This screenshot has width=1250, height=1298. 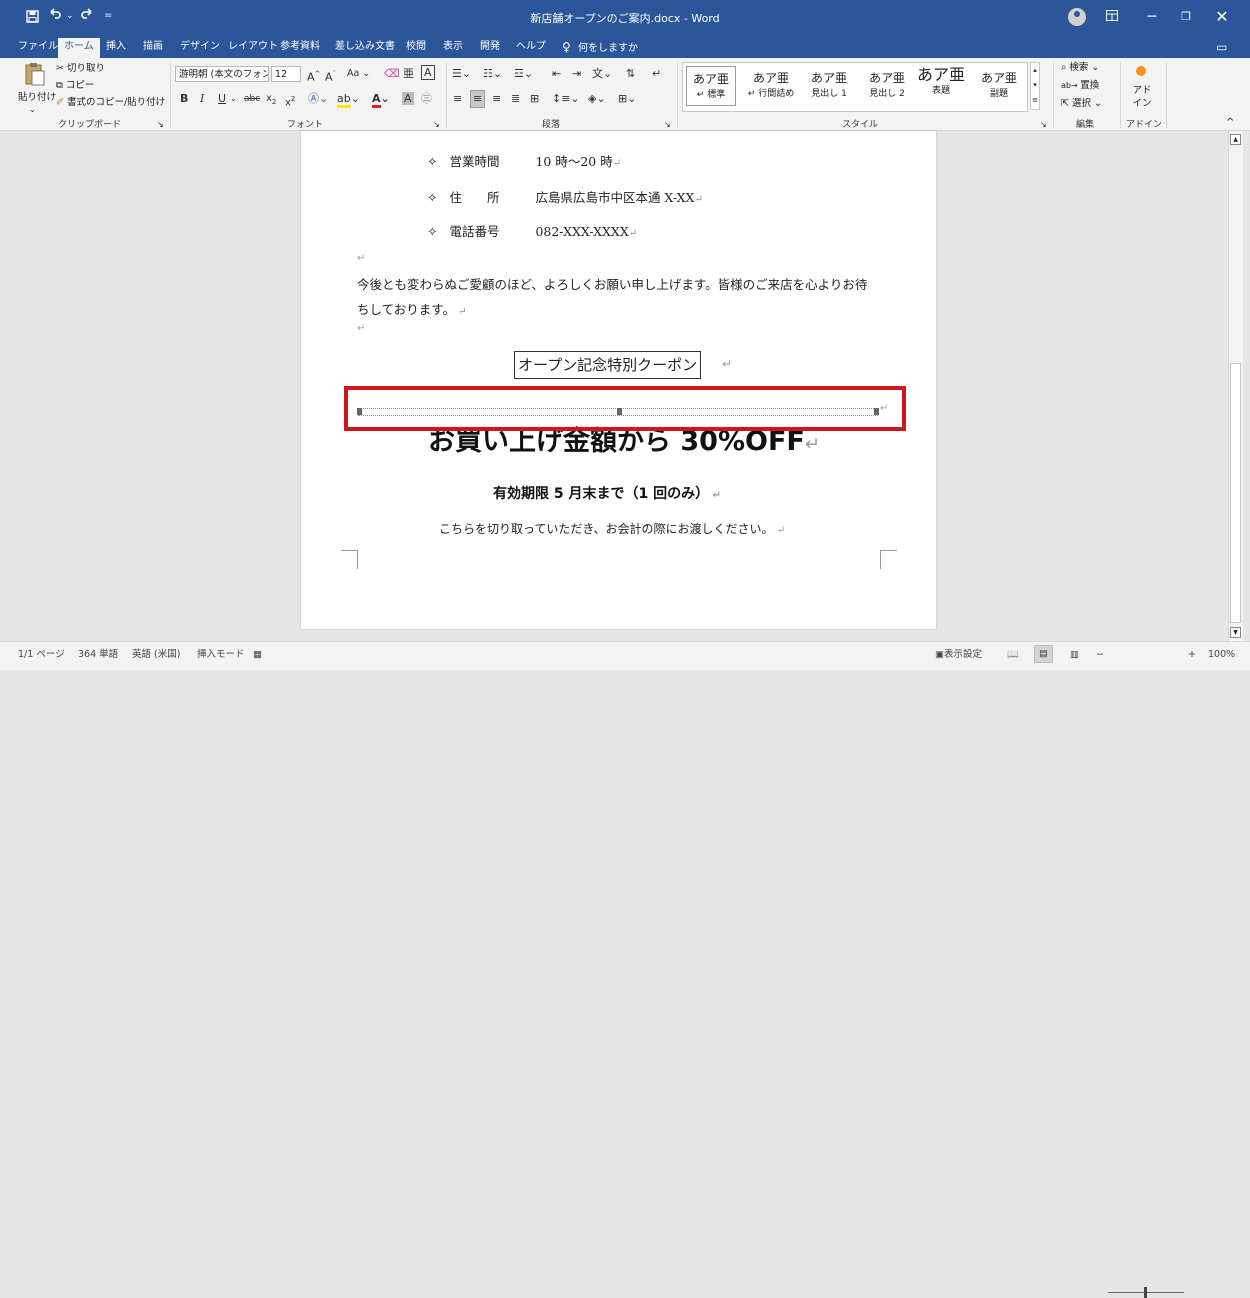 I want to click on enclosed-characters-icon: ㊂, so click(x=426, y=99).